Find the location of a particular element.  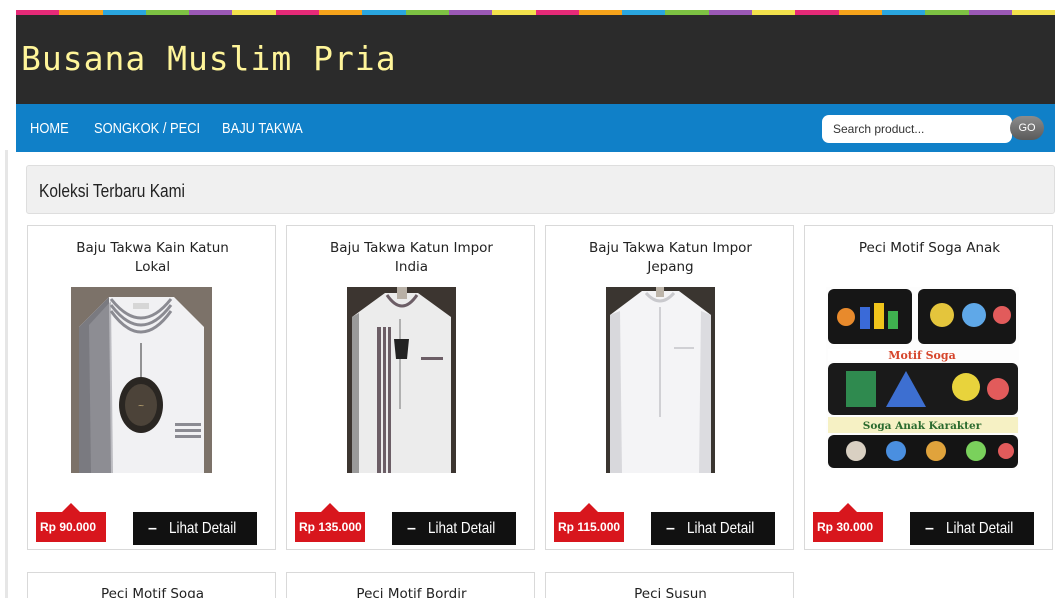

collage-caption-top: Motif Soga is located at coordinates (921, 355).